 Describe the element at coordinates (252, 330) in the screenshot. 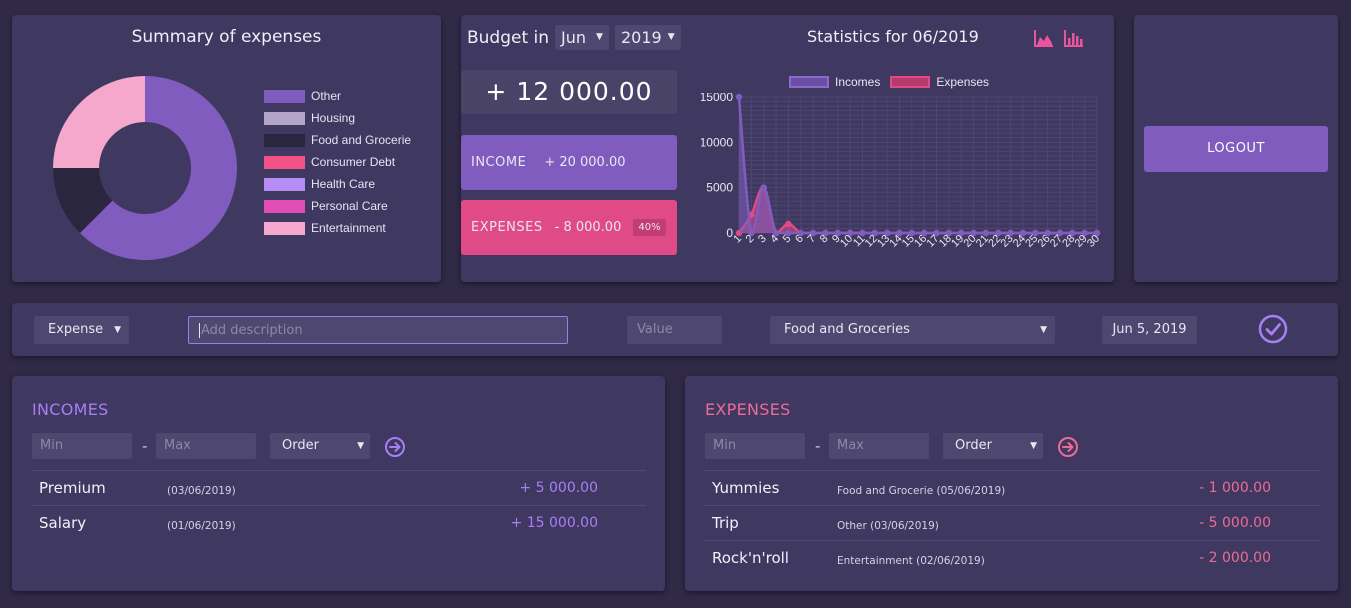

I see `description-placeholder: Add description` at that location.